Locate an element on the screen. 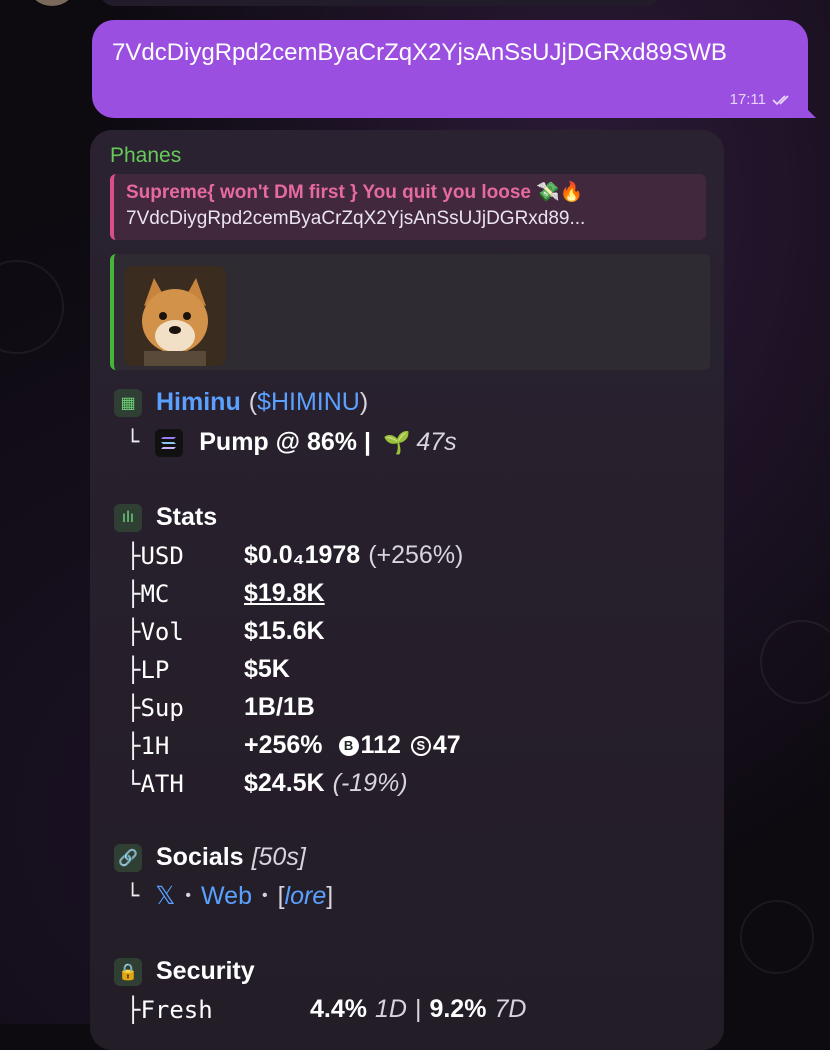 The height and width of the screenshot is (1050, 830). stat-value: $15.6K is located at coordinates (284, 631).